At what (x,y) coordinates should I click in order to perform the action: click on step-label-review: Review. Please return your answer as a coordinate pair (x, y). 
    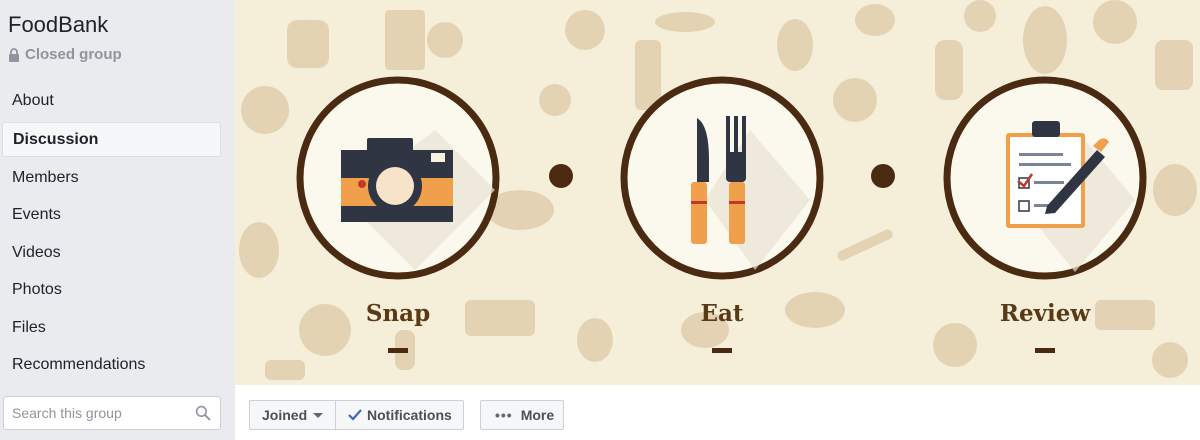
    Looking at the image, I should click on (1045, 313).